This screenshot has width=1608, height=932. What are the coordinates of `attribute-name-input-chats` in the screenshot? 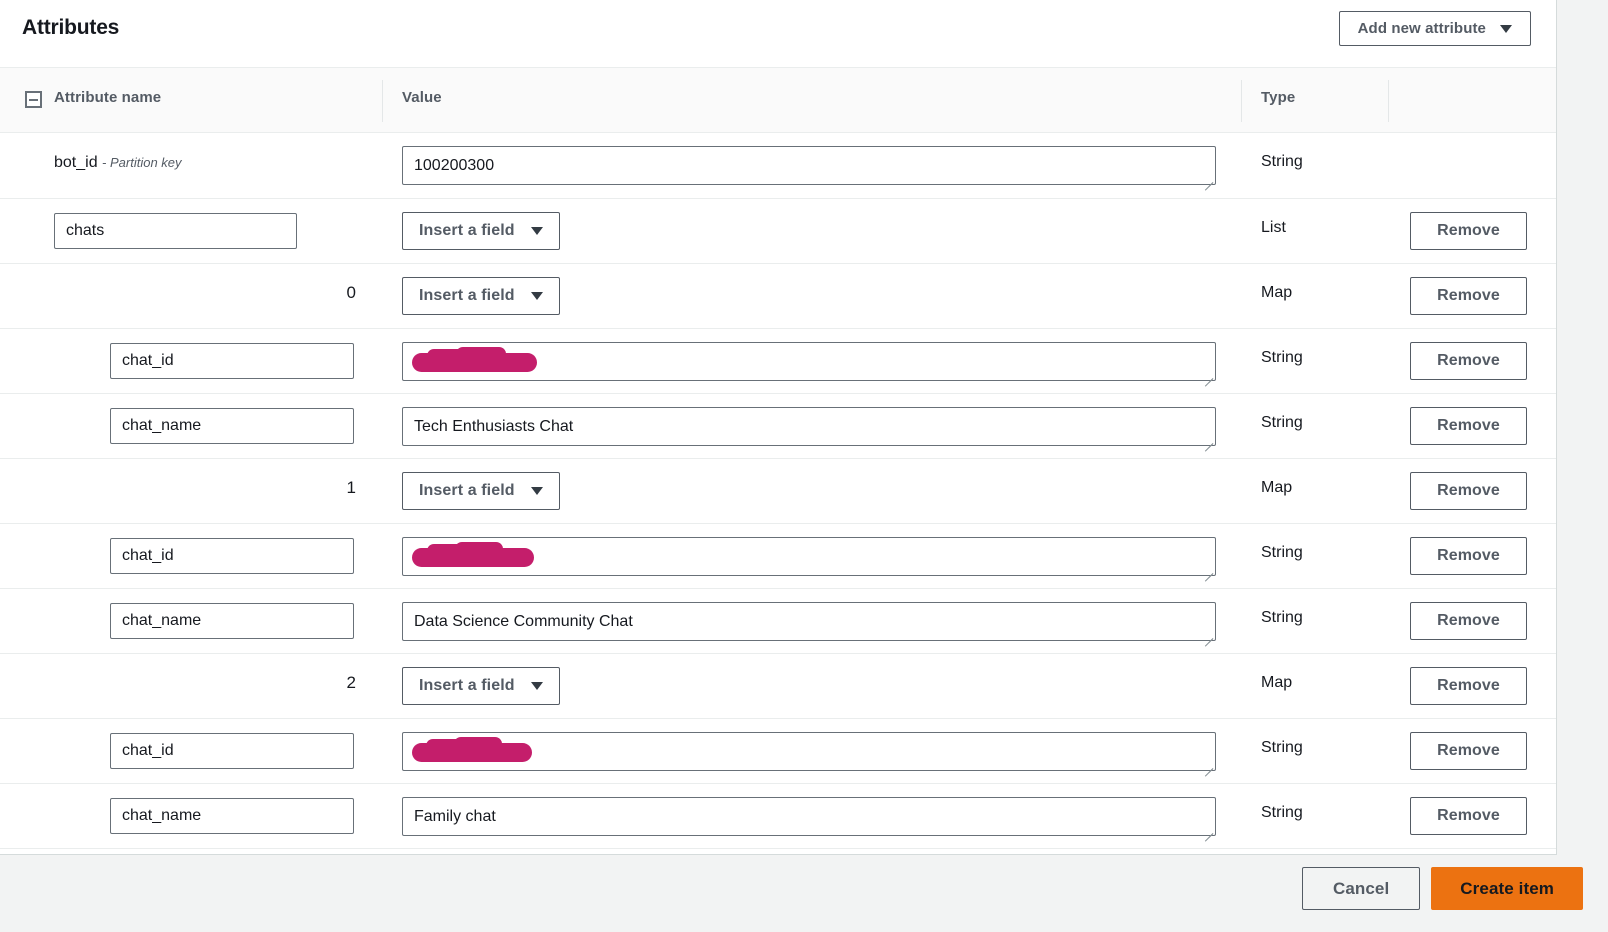 It's located at (175, 231).